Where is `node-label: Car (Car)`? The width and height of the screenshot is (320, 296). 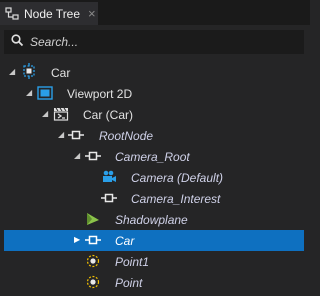 node-label: Car (Car) is located at coordinates (108, 114).